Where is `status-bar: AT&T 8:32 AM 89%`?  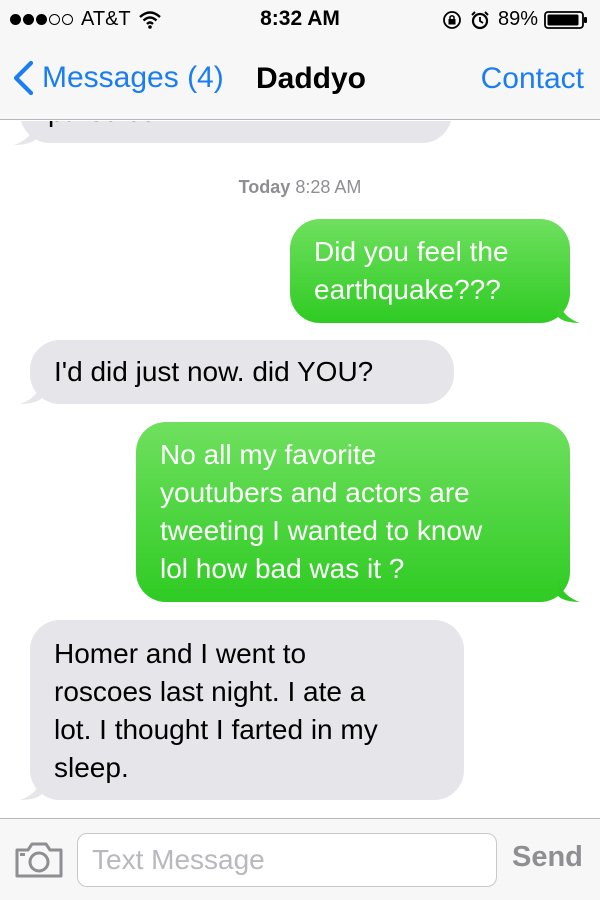
status-bar: AT&T 8:32 AM 89% is located at coordinates (300, 20).